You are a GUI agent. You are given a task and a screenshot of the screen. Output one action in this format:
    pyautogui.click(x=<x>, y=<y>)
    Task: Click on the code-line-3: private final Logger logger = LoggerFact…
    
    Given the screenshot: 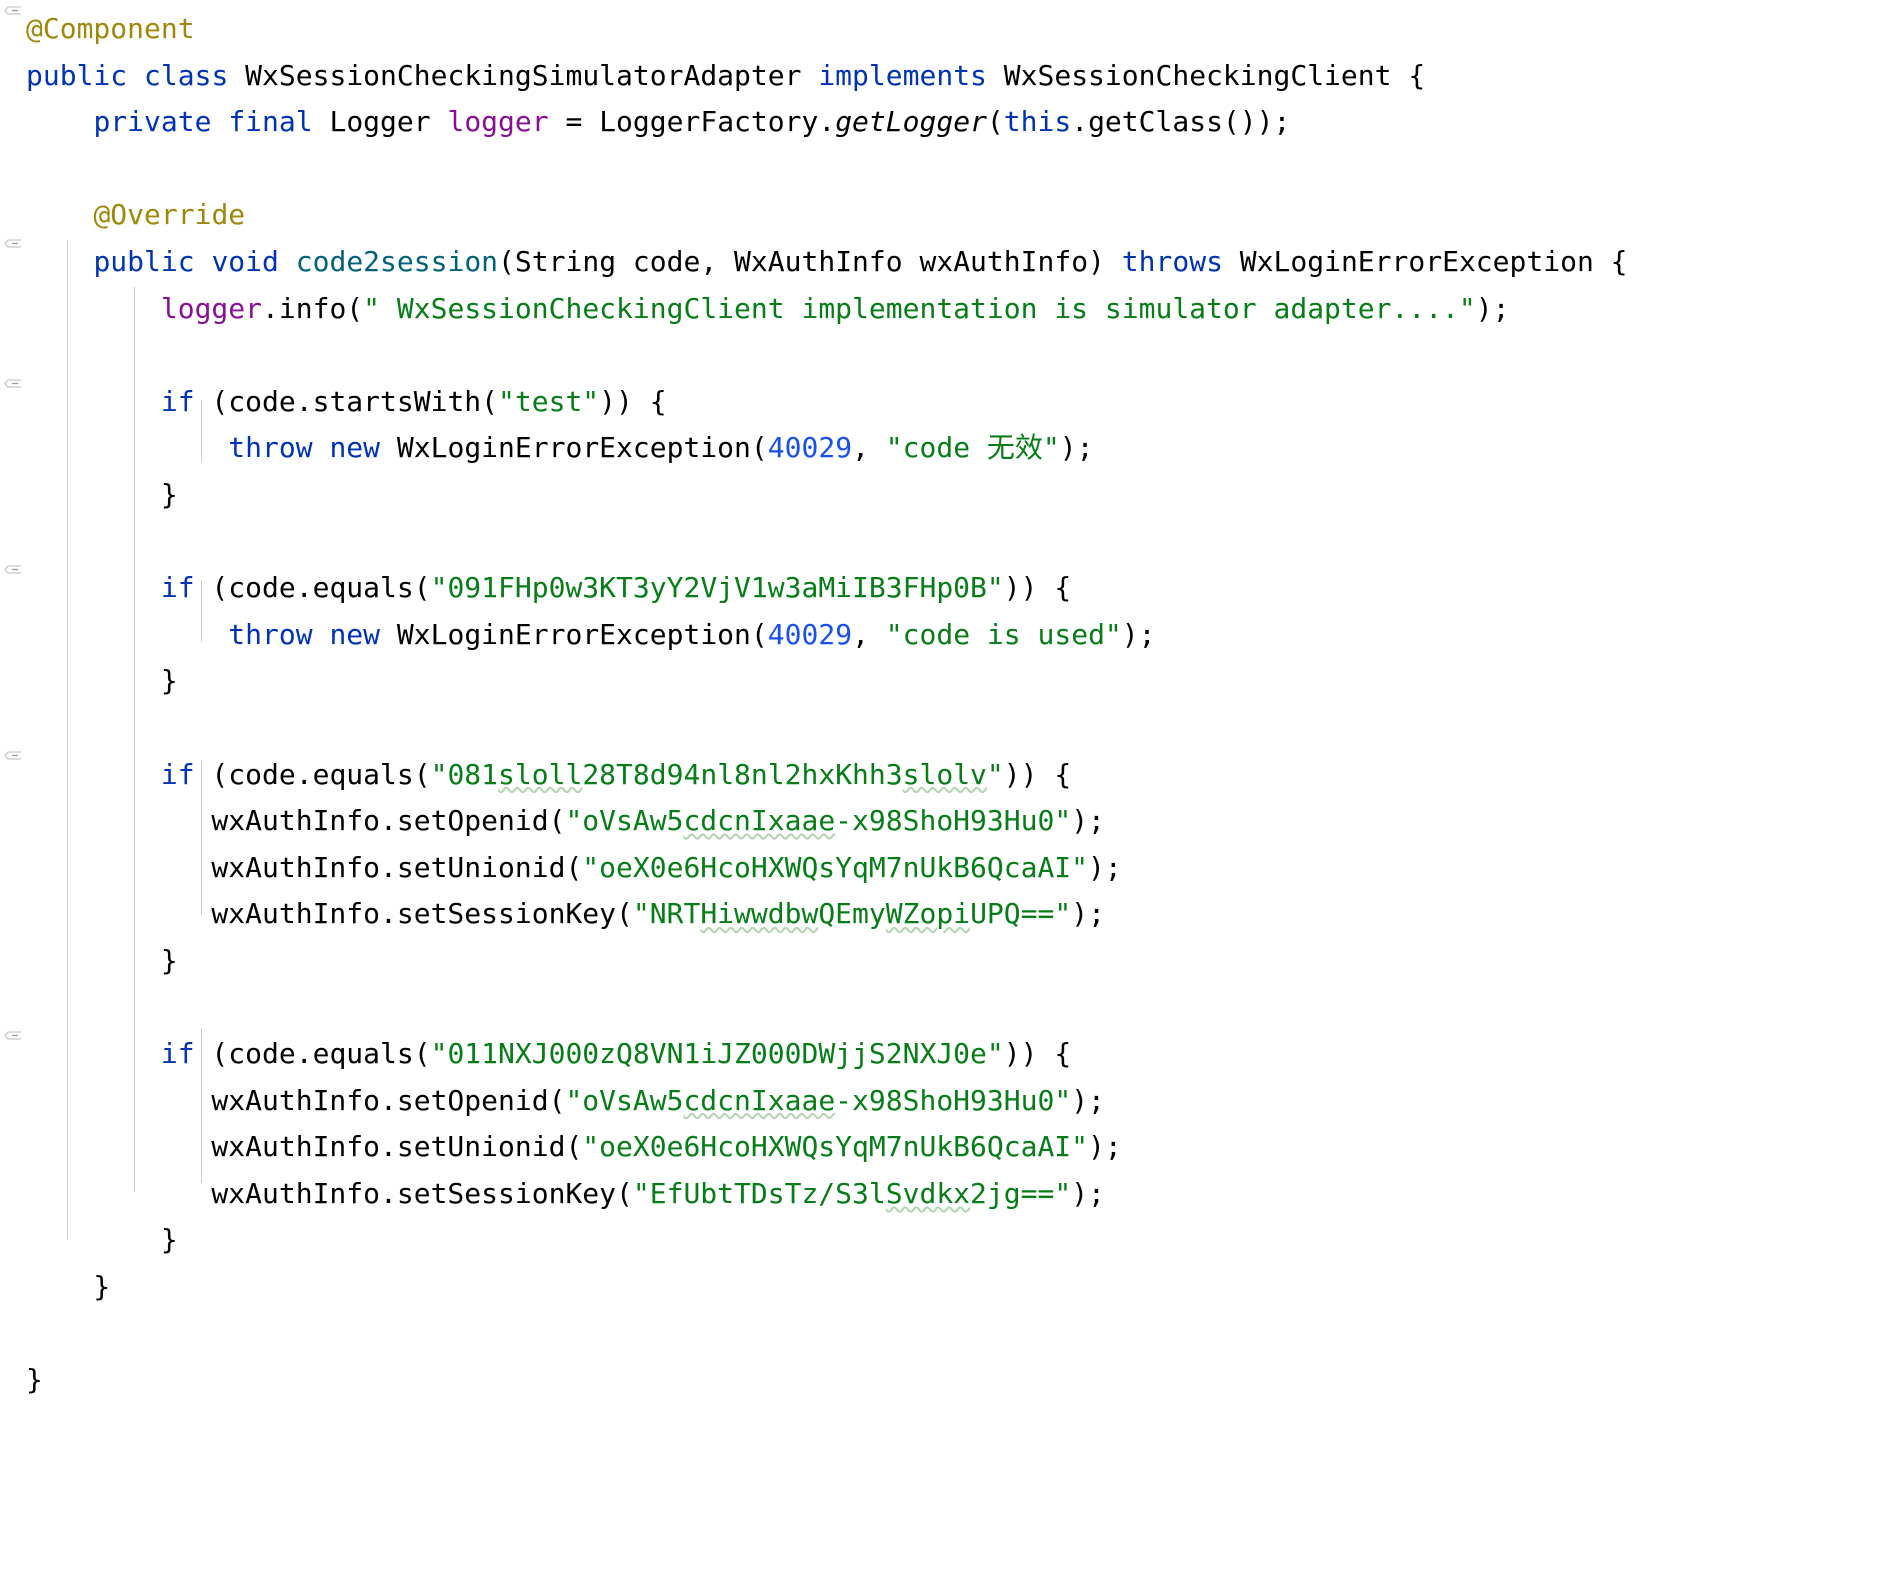 What is the action you would take?
    pyautogui.click(x=961, y=122)
    